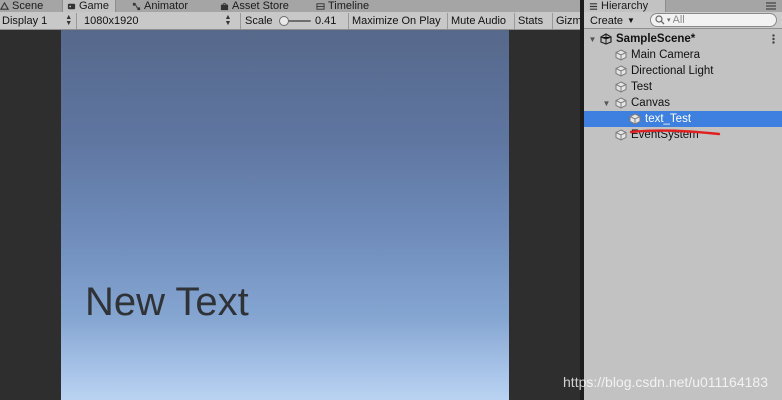  I want to click on resolution-dropdown: 1080x1920 ▲ ▼, so click(157, 21).